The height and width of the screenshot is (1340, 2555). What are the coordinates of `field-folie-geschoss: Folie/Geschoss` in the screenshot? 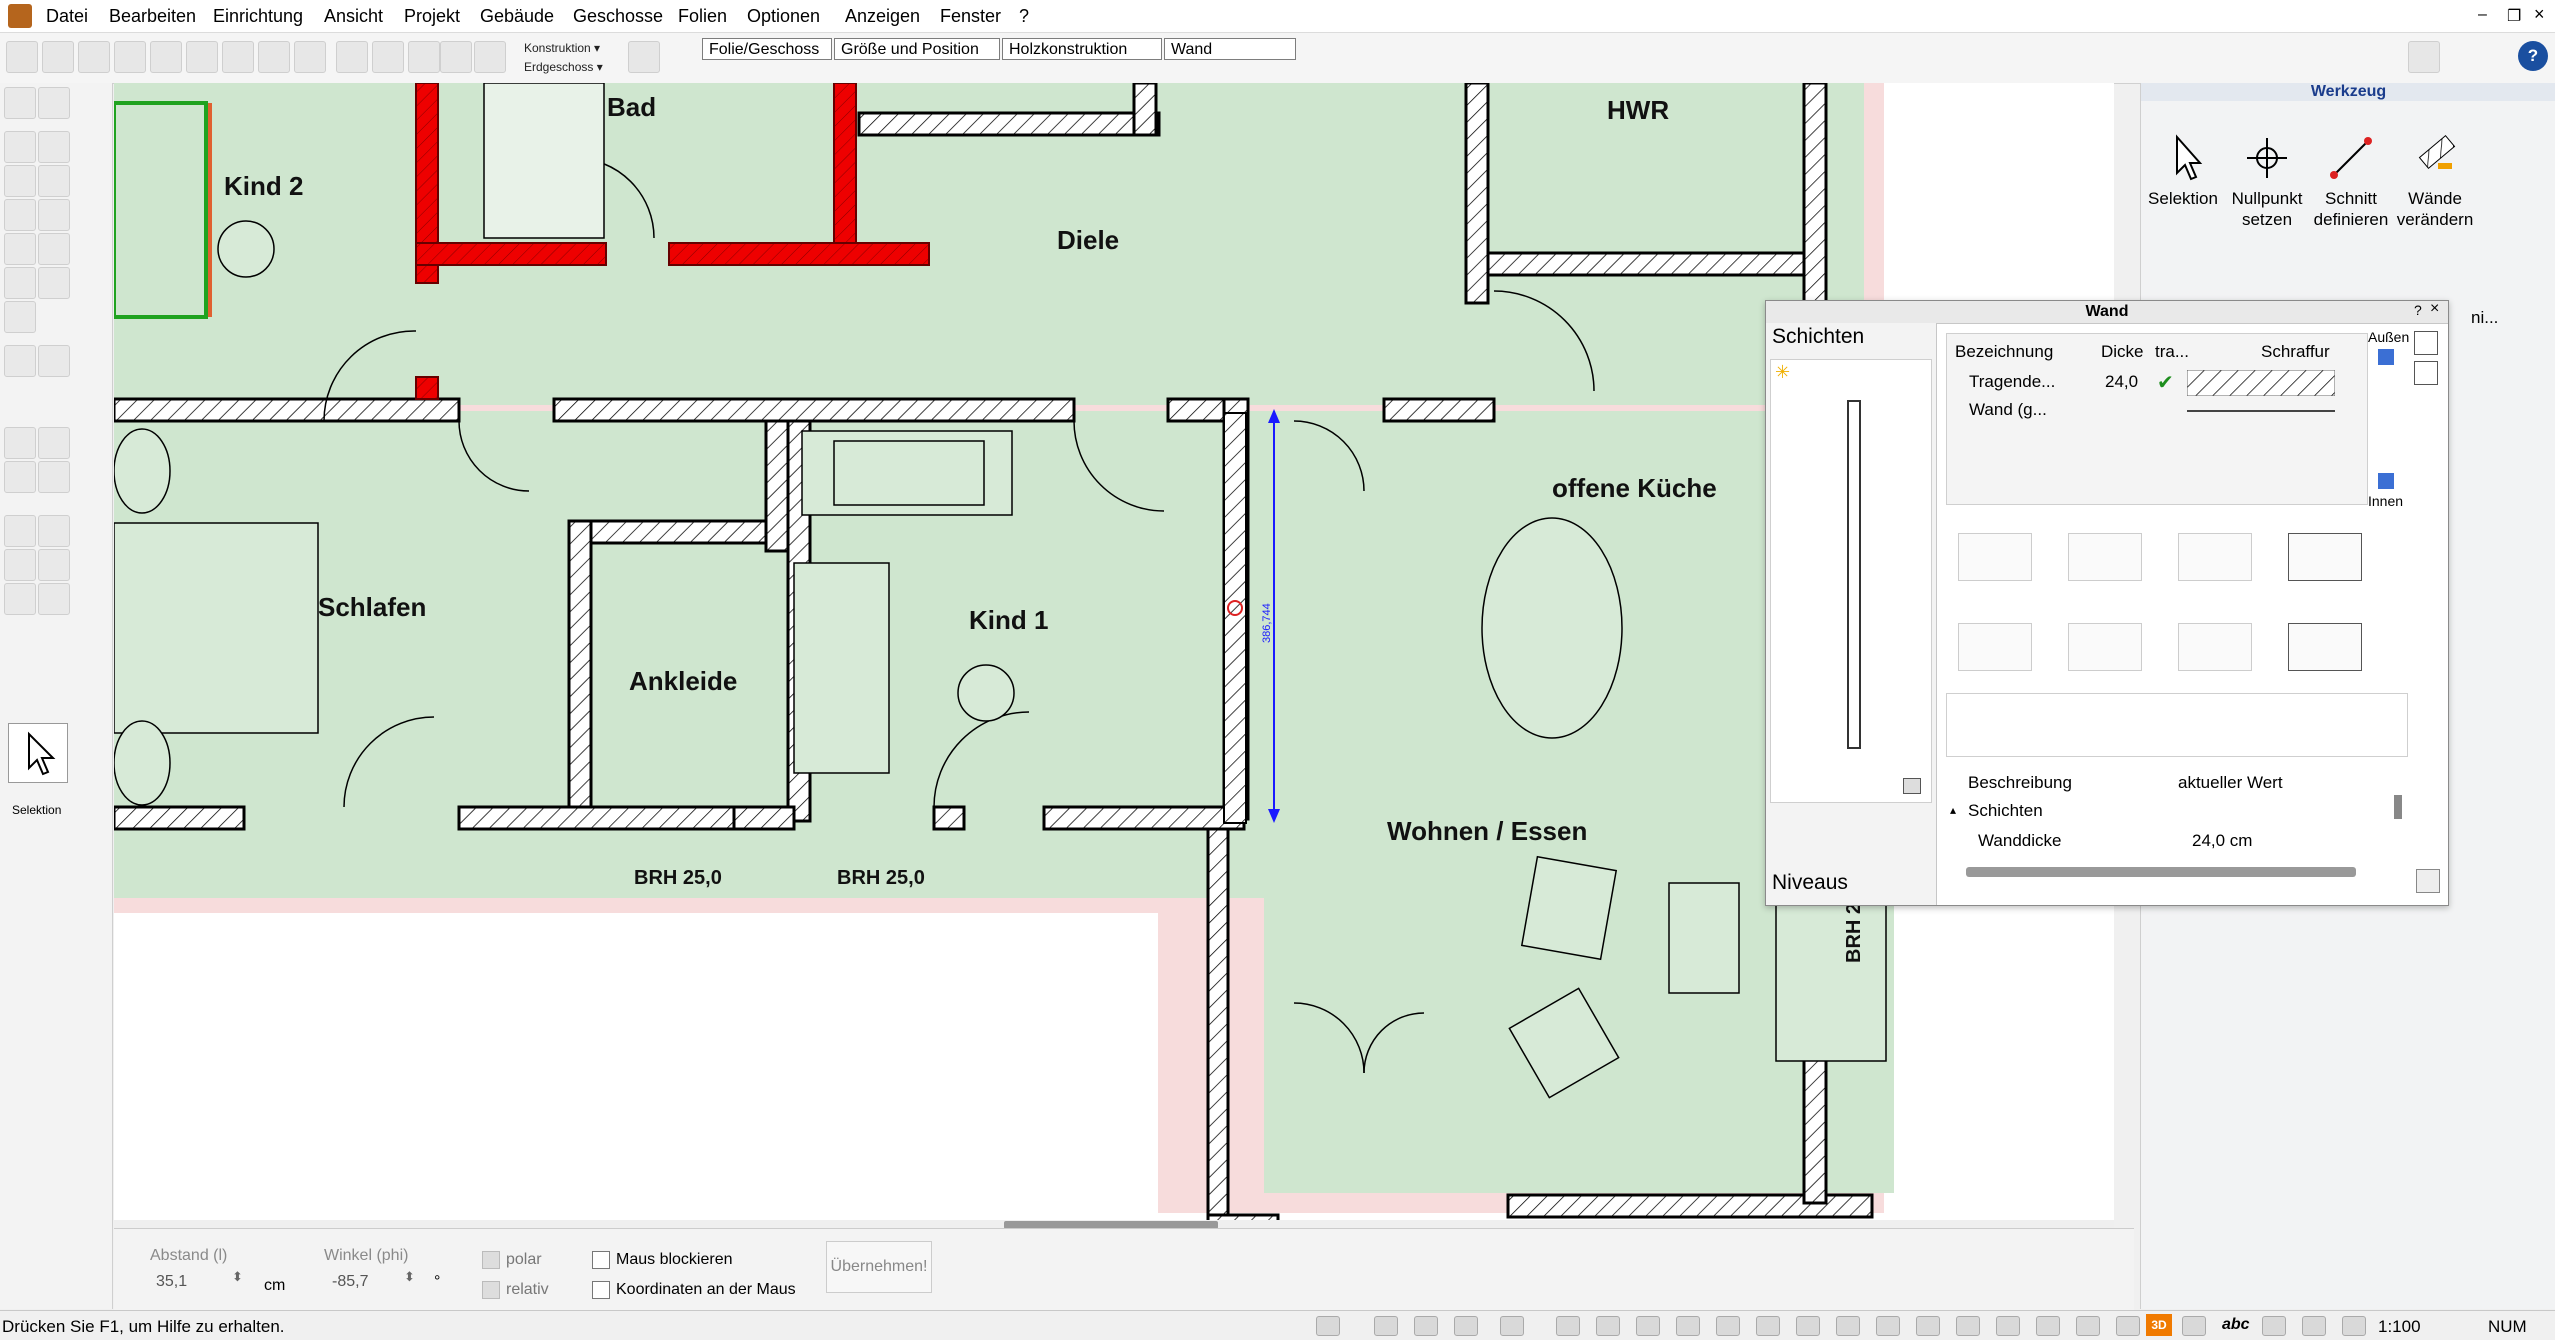 It's located at (767, 49).